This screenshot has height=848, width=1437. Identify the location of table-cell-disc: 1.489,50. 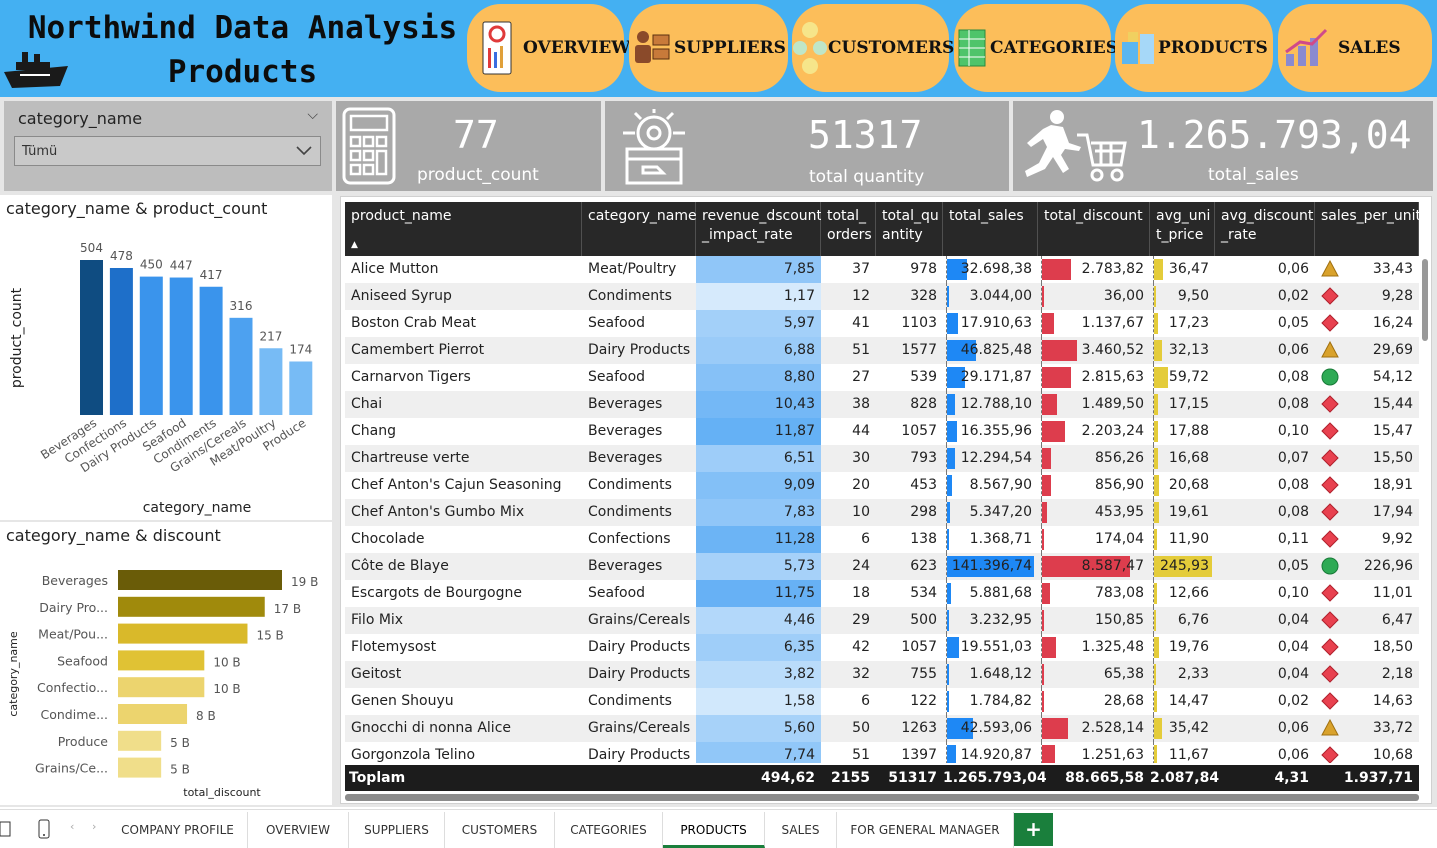
(1094, 404).